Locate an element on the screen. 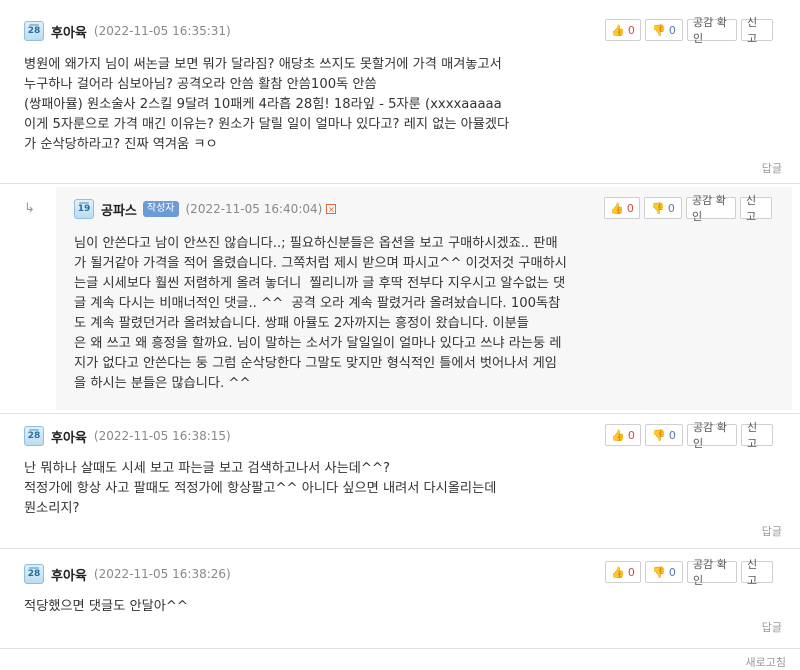 This screenshot has width=800, height=670. reply-arrow-icon: ↳ is located at coordinates (29, 208).